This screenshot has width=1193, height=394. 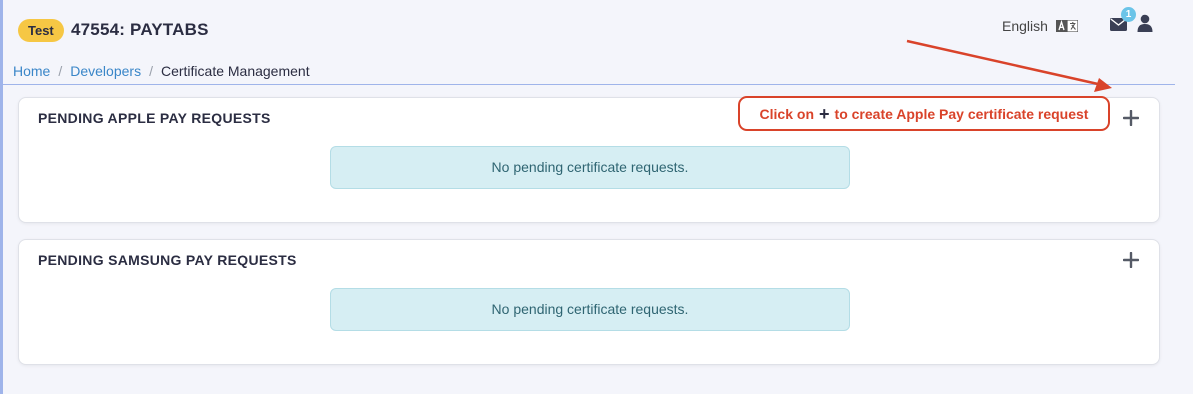 I want to click on language-selector: English, so click(x=1040, y=26).